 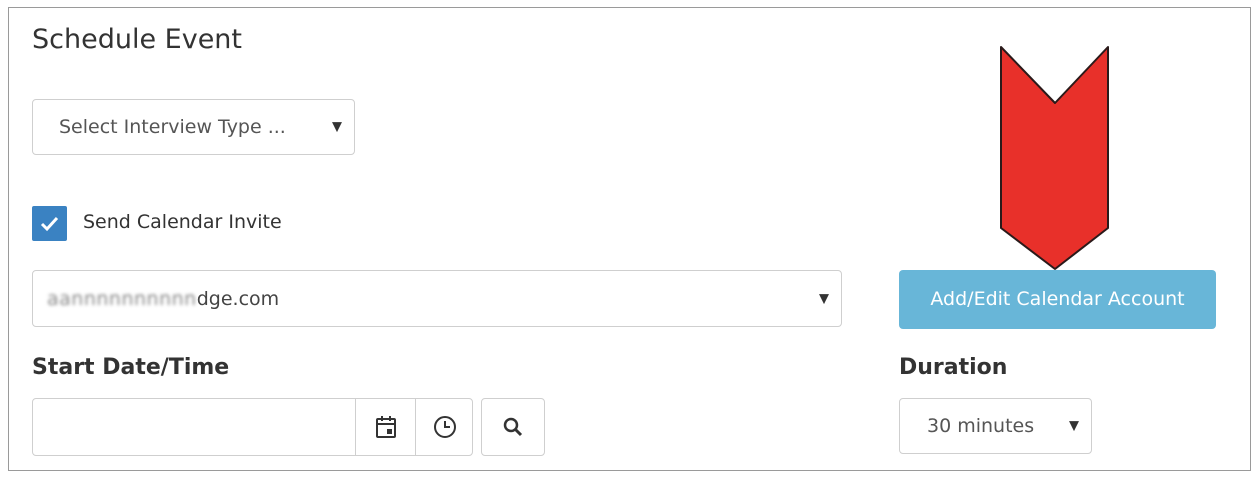 What do you see at coordinates (953, 367) in the screenshot?
I see `duration-label: Duration` at bounding box center [953, 367].